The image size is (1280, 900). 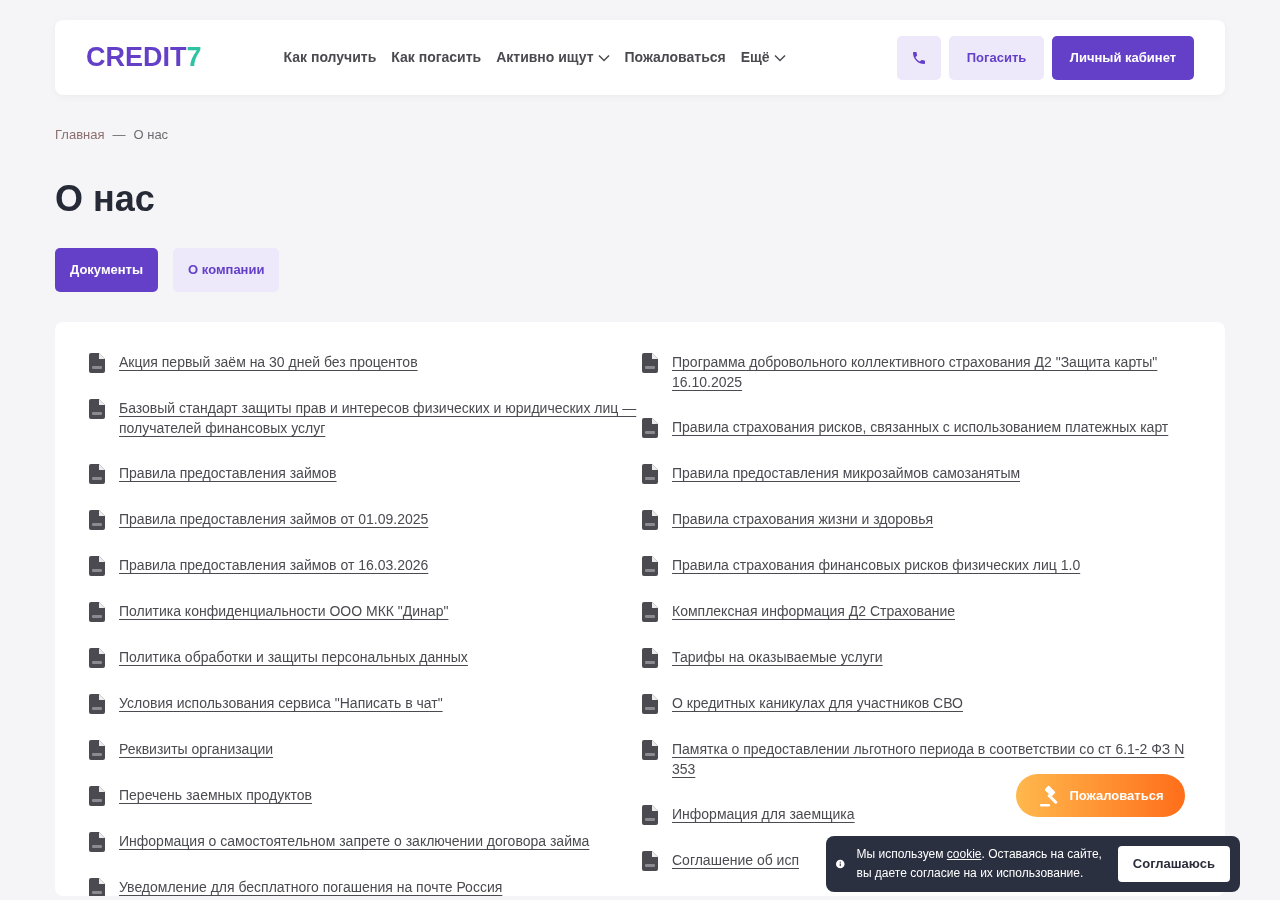 What do you see at coordinates (996, 57) in the screenshot?
I see `repay-button: Погасить` at bounding box center [996, 57].